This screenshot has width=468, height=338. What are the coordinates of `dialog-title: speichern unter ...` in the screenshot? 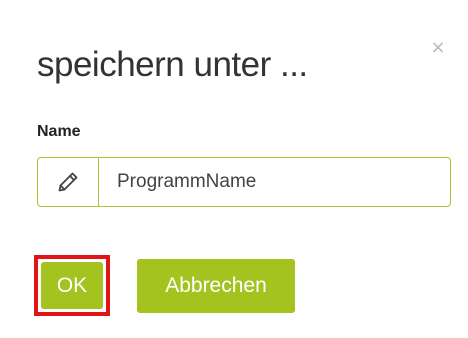 It's located at (172, 64).